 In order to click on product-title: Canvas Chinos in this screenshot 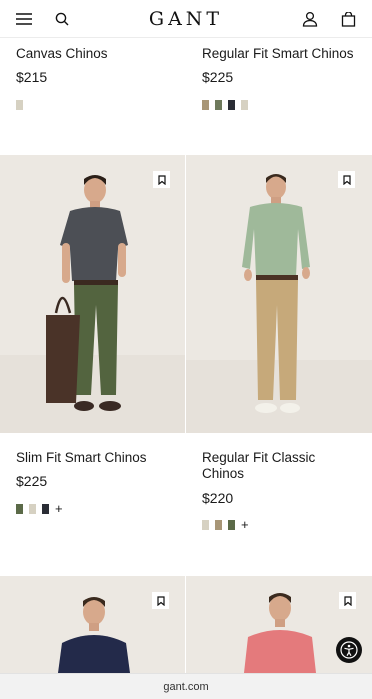, I will do `click(62, 54)`.